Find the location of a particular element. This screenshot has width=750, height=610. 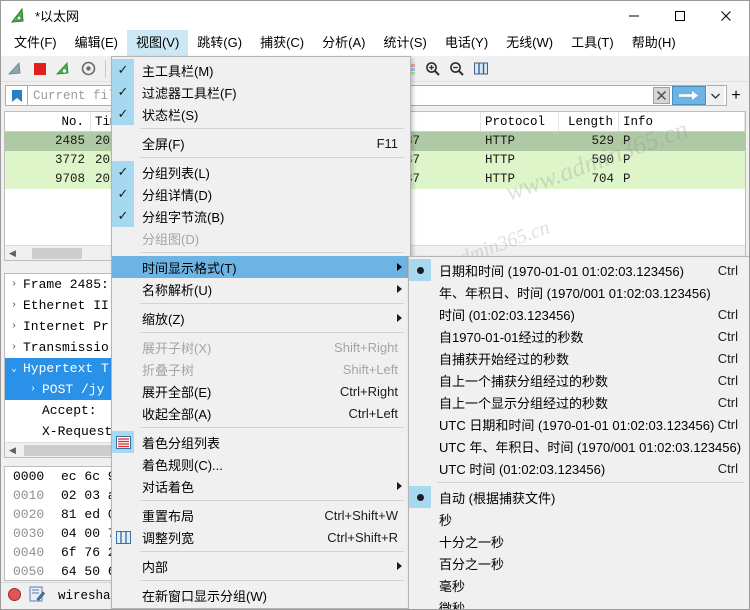

menu-edit: 编辑(E) is located at coordinates (96, 43).